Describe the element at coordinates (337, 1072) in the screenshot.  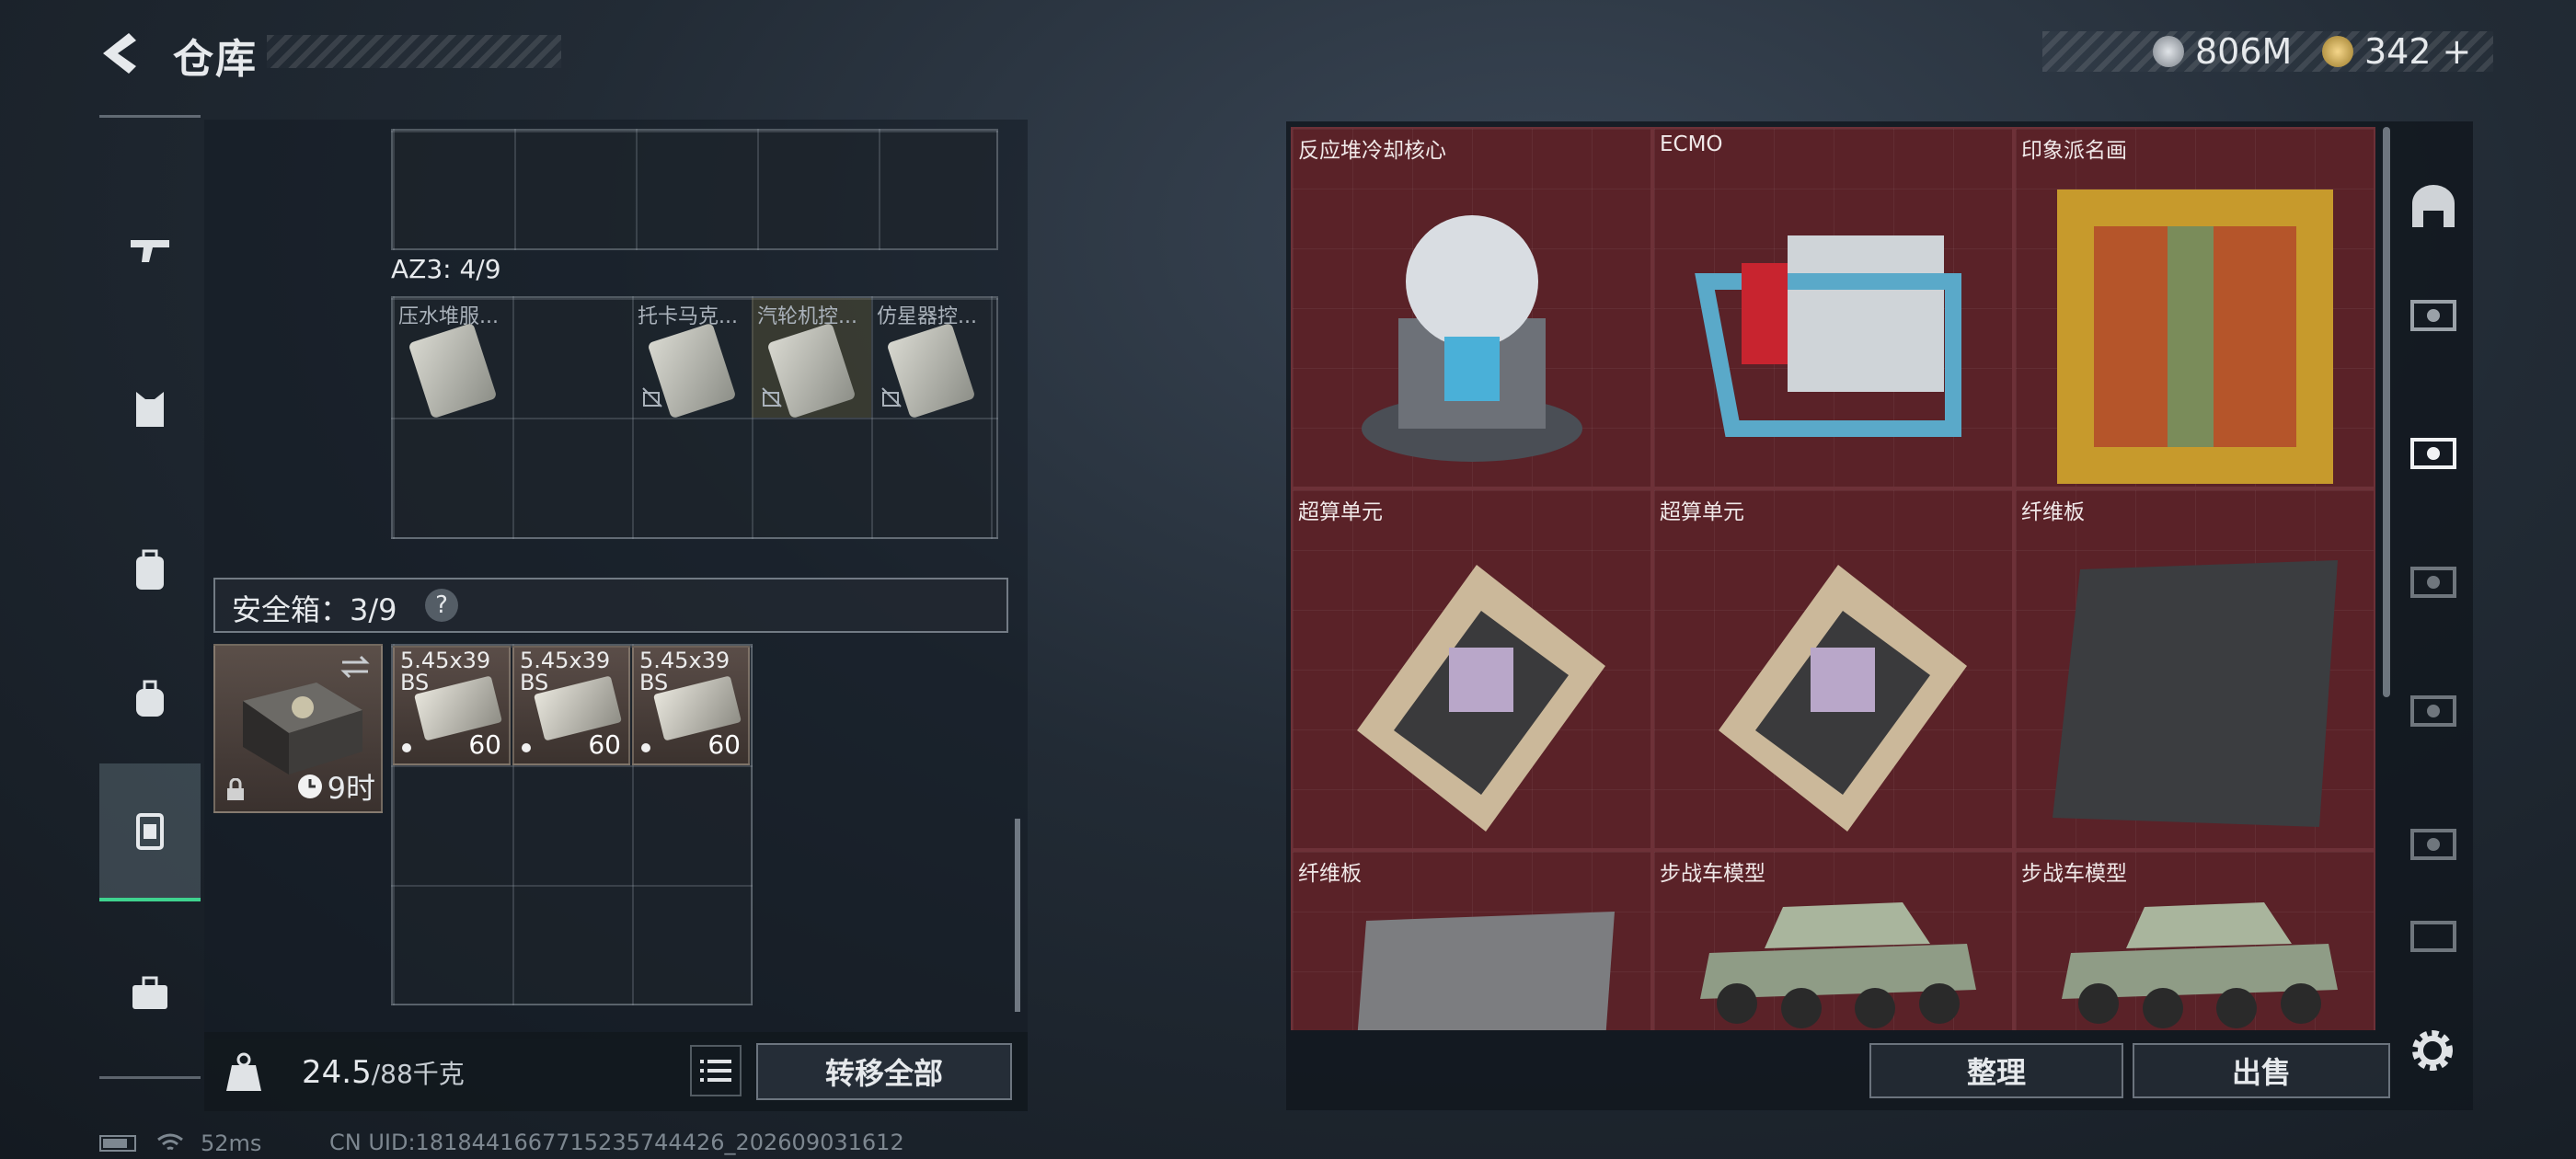
I see `weight-current: 24.5` at that location.